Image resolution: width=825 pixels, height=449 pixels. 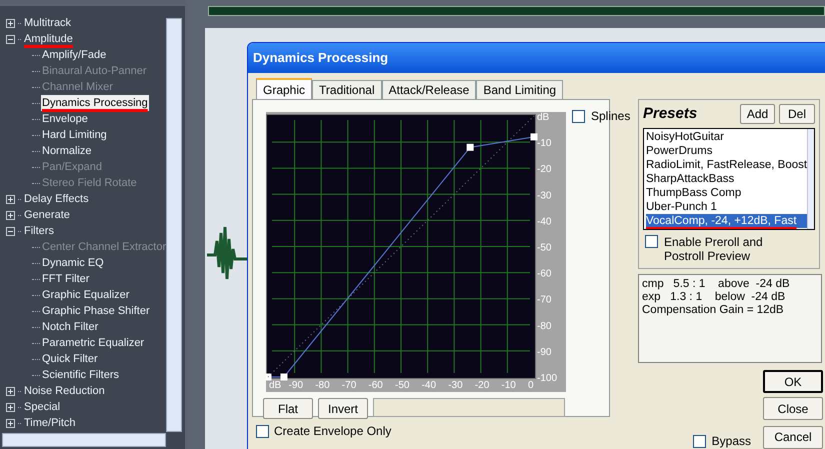 What do you see at coordinates (47, 215) in the screenshot?
I see `tree-group-label: Generate` at bounding box center [47, 215].